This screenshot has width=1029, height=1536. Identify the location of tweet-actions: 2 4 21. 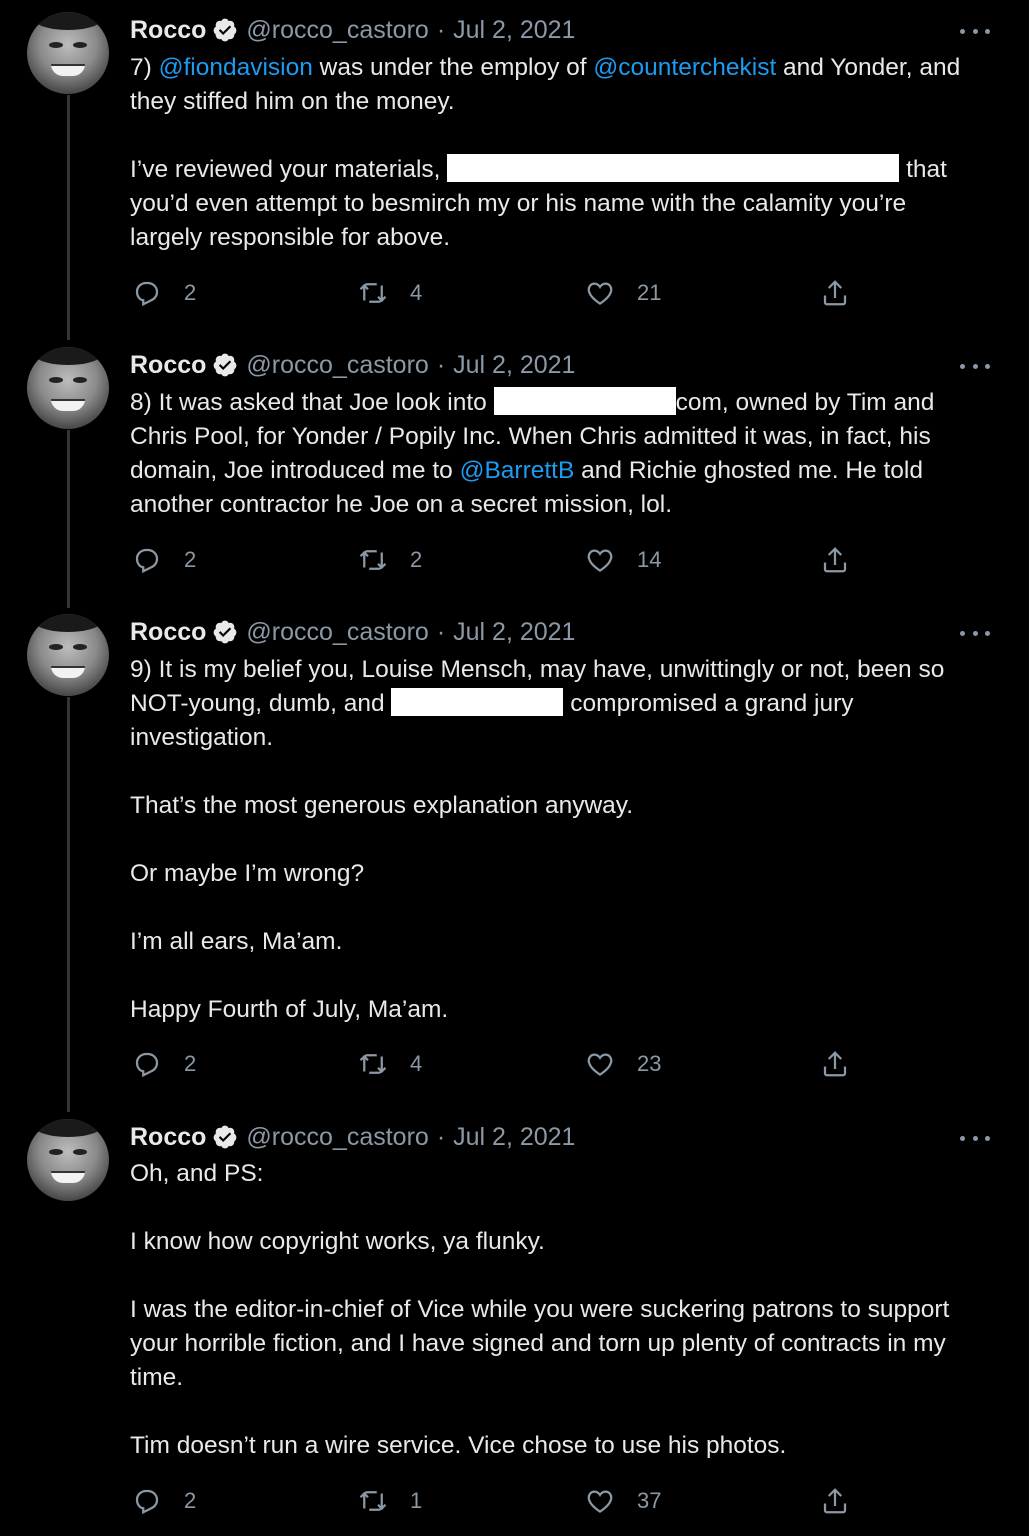
(500, 293).